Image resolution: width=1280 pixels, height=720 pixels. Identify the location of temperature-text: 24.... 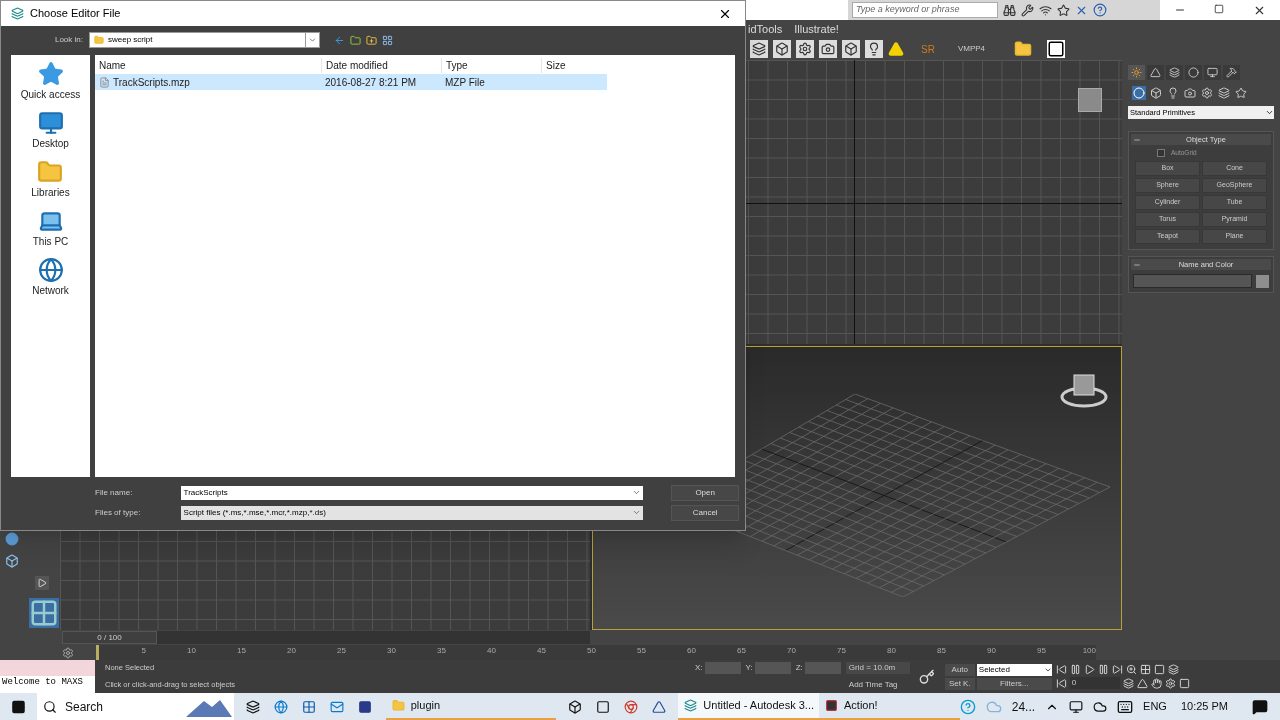
(1023, 707).